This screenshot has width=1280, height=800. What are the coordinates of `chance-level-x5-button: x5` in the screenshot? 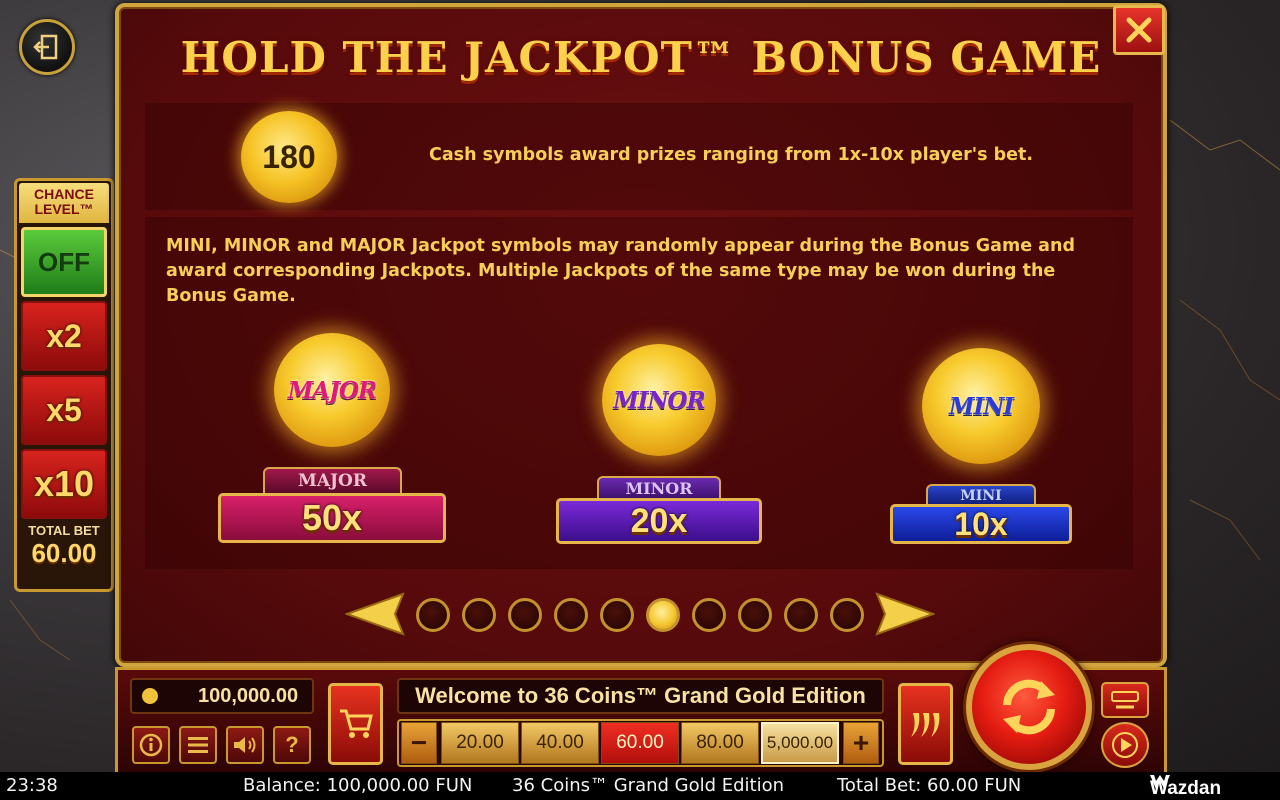 It's located at (64, 410).